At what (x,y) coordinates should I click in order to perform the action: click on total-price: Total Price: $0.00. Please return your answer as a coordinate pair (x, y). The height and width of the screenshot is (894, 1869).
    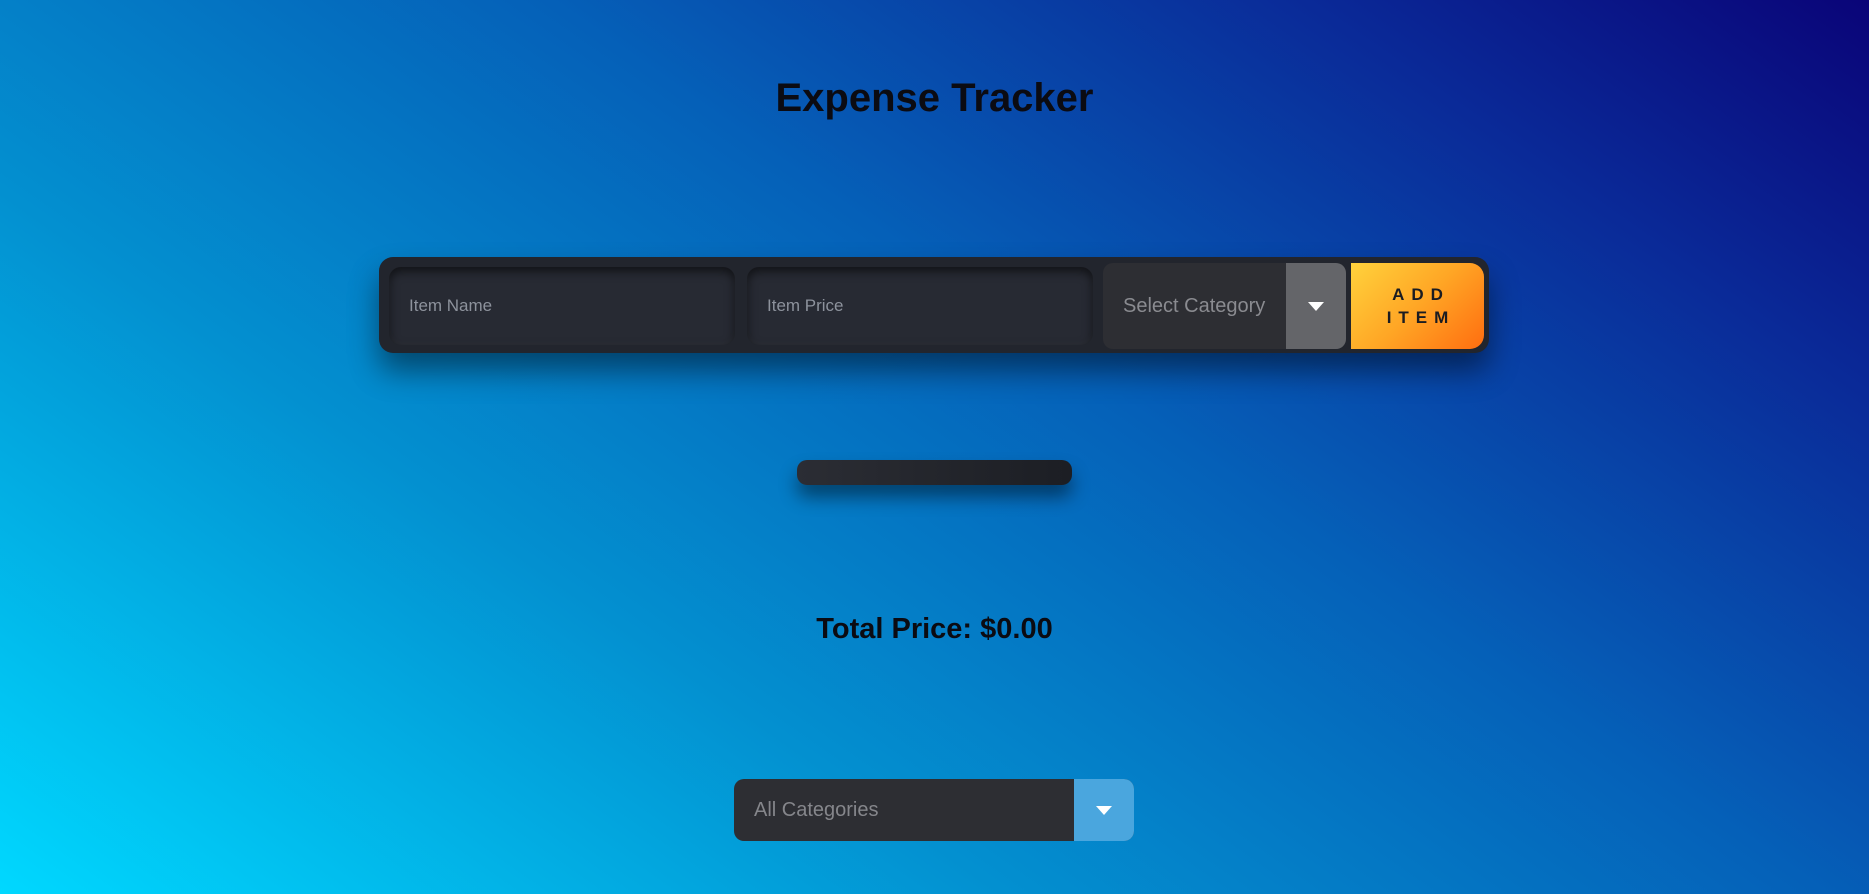
    Looking at the image, I should click on (934, 629).